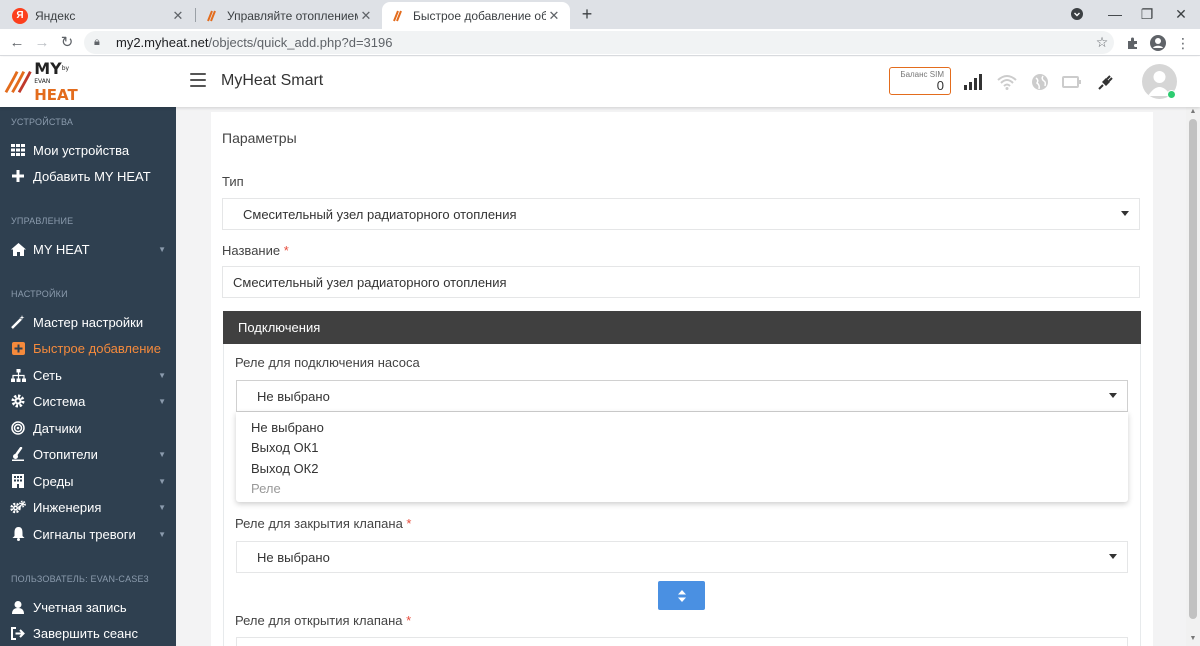  Describe the element at coordinates (88, 428) in the screenshot. I see `sidebar-item-sensors: Датчики` at that location.